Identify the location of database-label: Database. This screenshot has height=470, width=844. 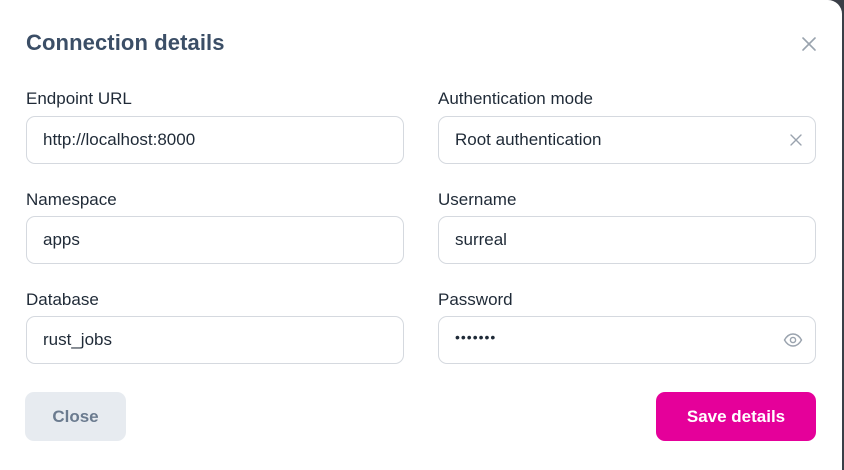
(62, 299).